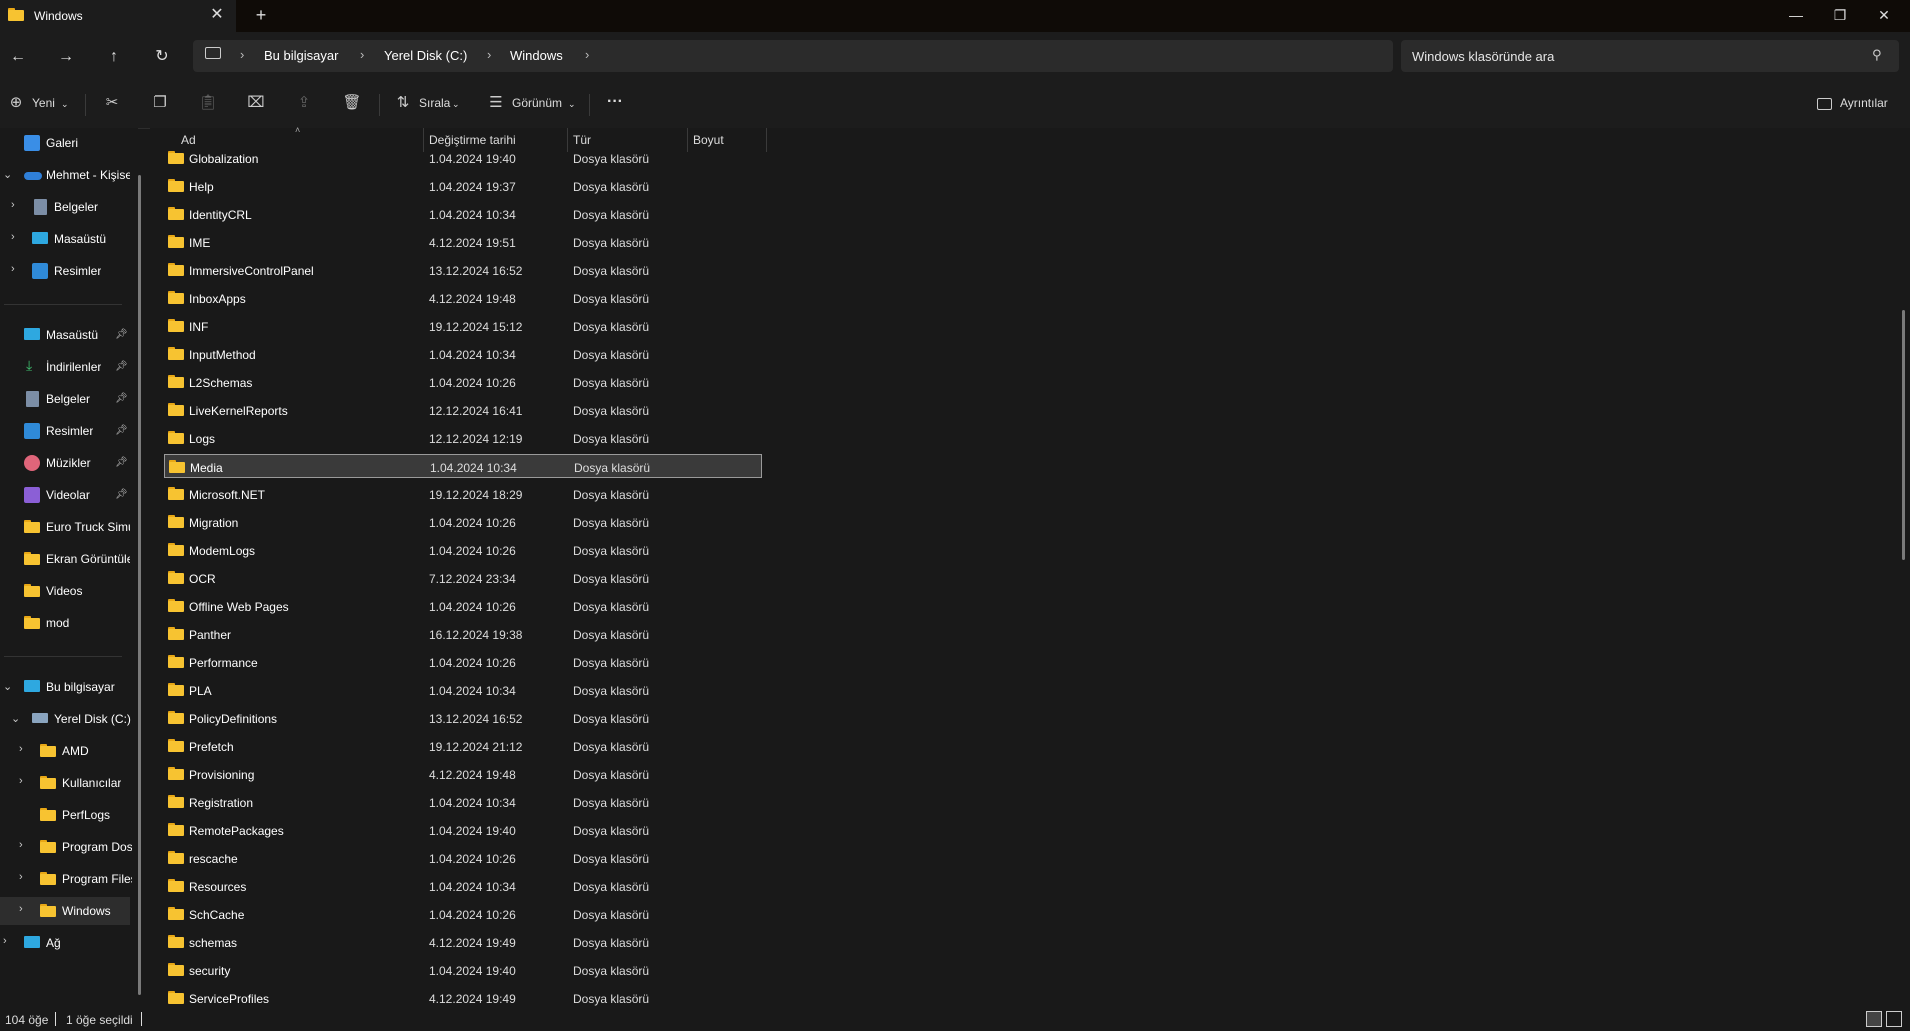  I want to click on file-row: Migration 1.04.2024 10:26 Dosya klasörü, so click(463, 522).